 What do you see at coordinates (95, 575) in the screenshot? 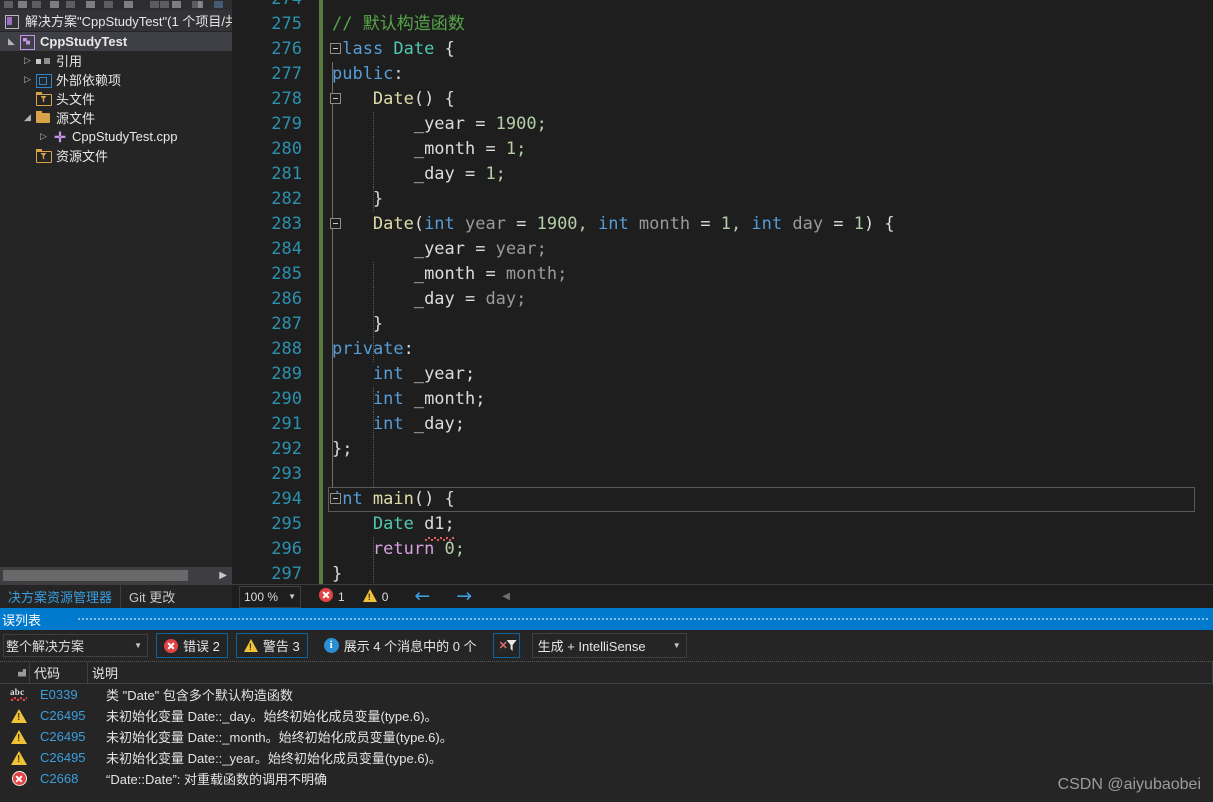
I see `scrollbar-thumb` at bounding box center [95, 575].